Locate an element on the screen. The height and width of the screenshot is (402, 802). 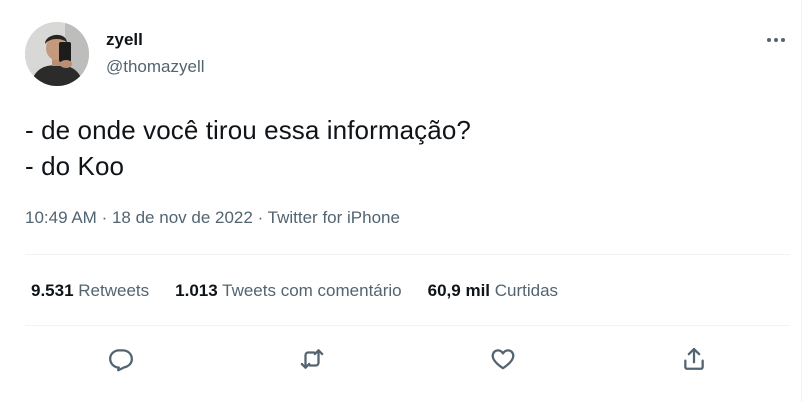
tweet-date: 18 de nov de 2022 is located at coordinates (182, 217).